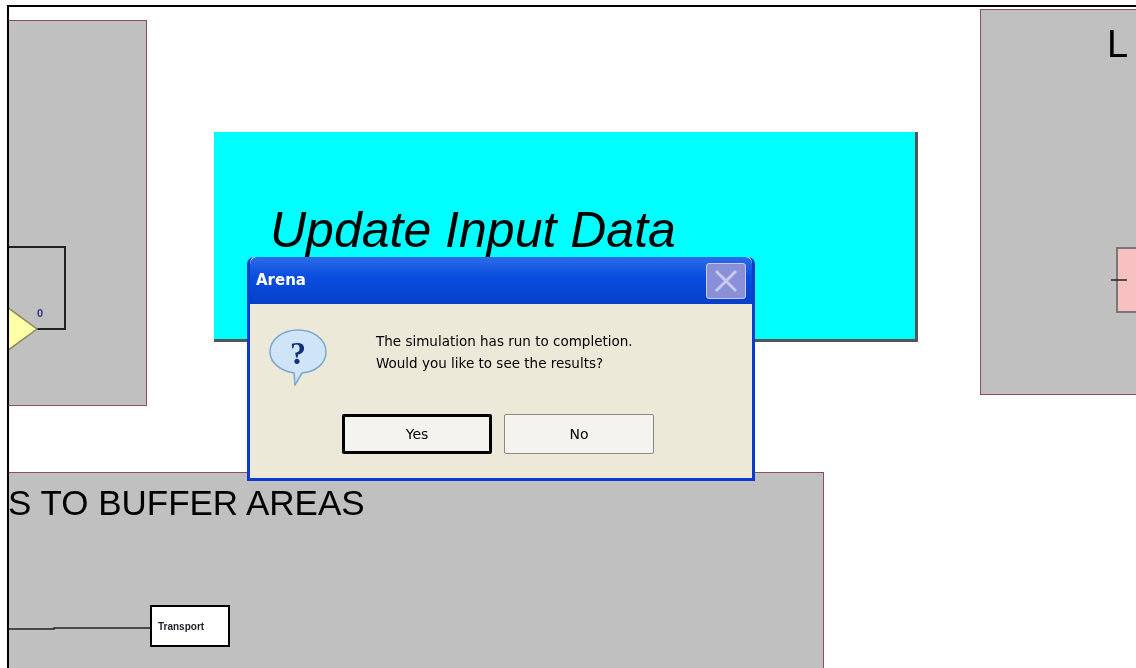 The width and height of the screenshot is (1136, 668). What do you see at coordinates (298, 357) in the screenshot?
I see `question-icon: ?` at bounding box center [298, 357].